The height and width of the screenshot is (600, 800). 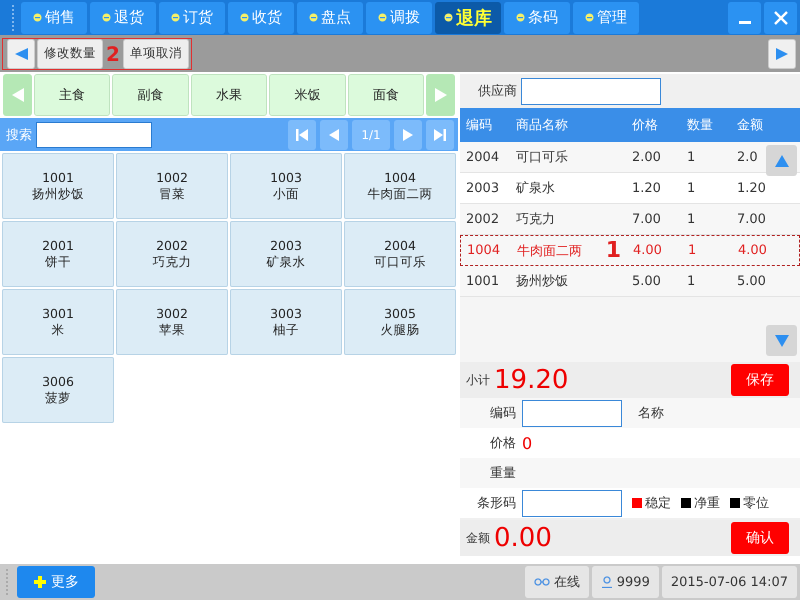 What do you see at coordinates (19, 135) in the screenshot?
I see `search-label: 搜索` at bounding box center [19, 135].